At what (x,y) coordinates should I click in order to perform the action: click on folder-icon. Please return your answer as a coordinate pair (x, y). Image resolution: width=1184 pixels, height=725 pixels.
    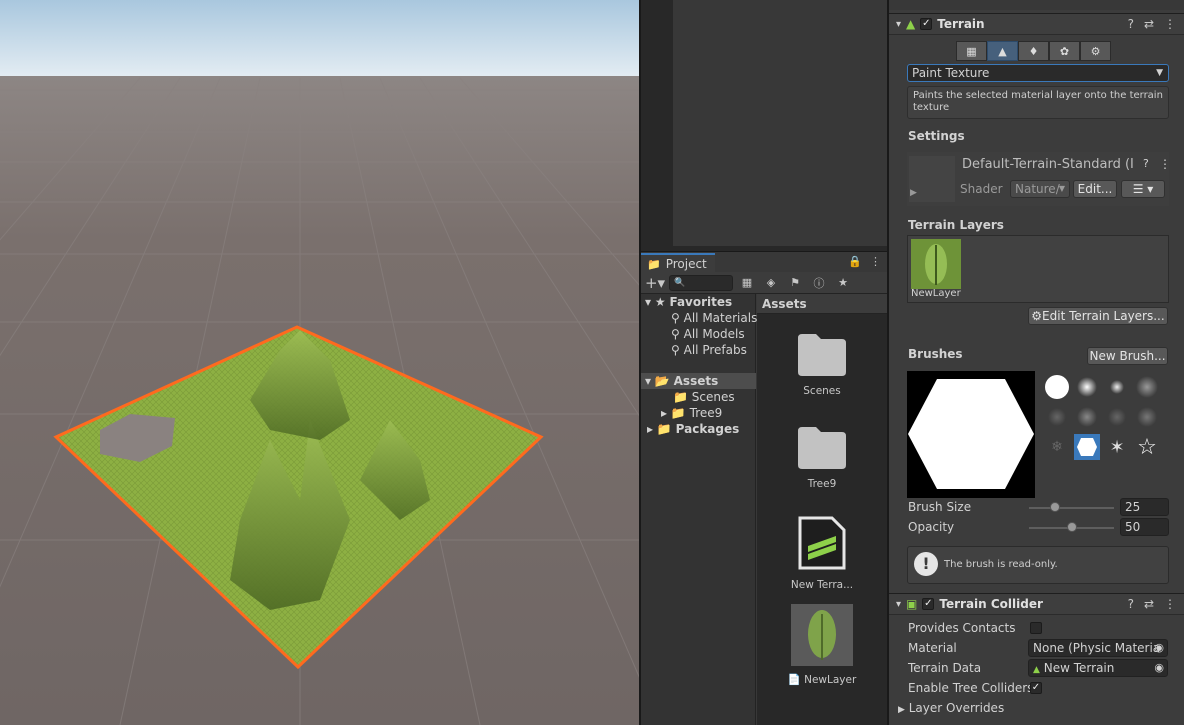
    Looking at the image, I should click on (822, 448).